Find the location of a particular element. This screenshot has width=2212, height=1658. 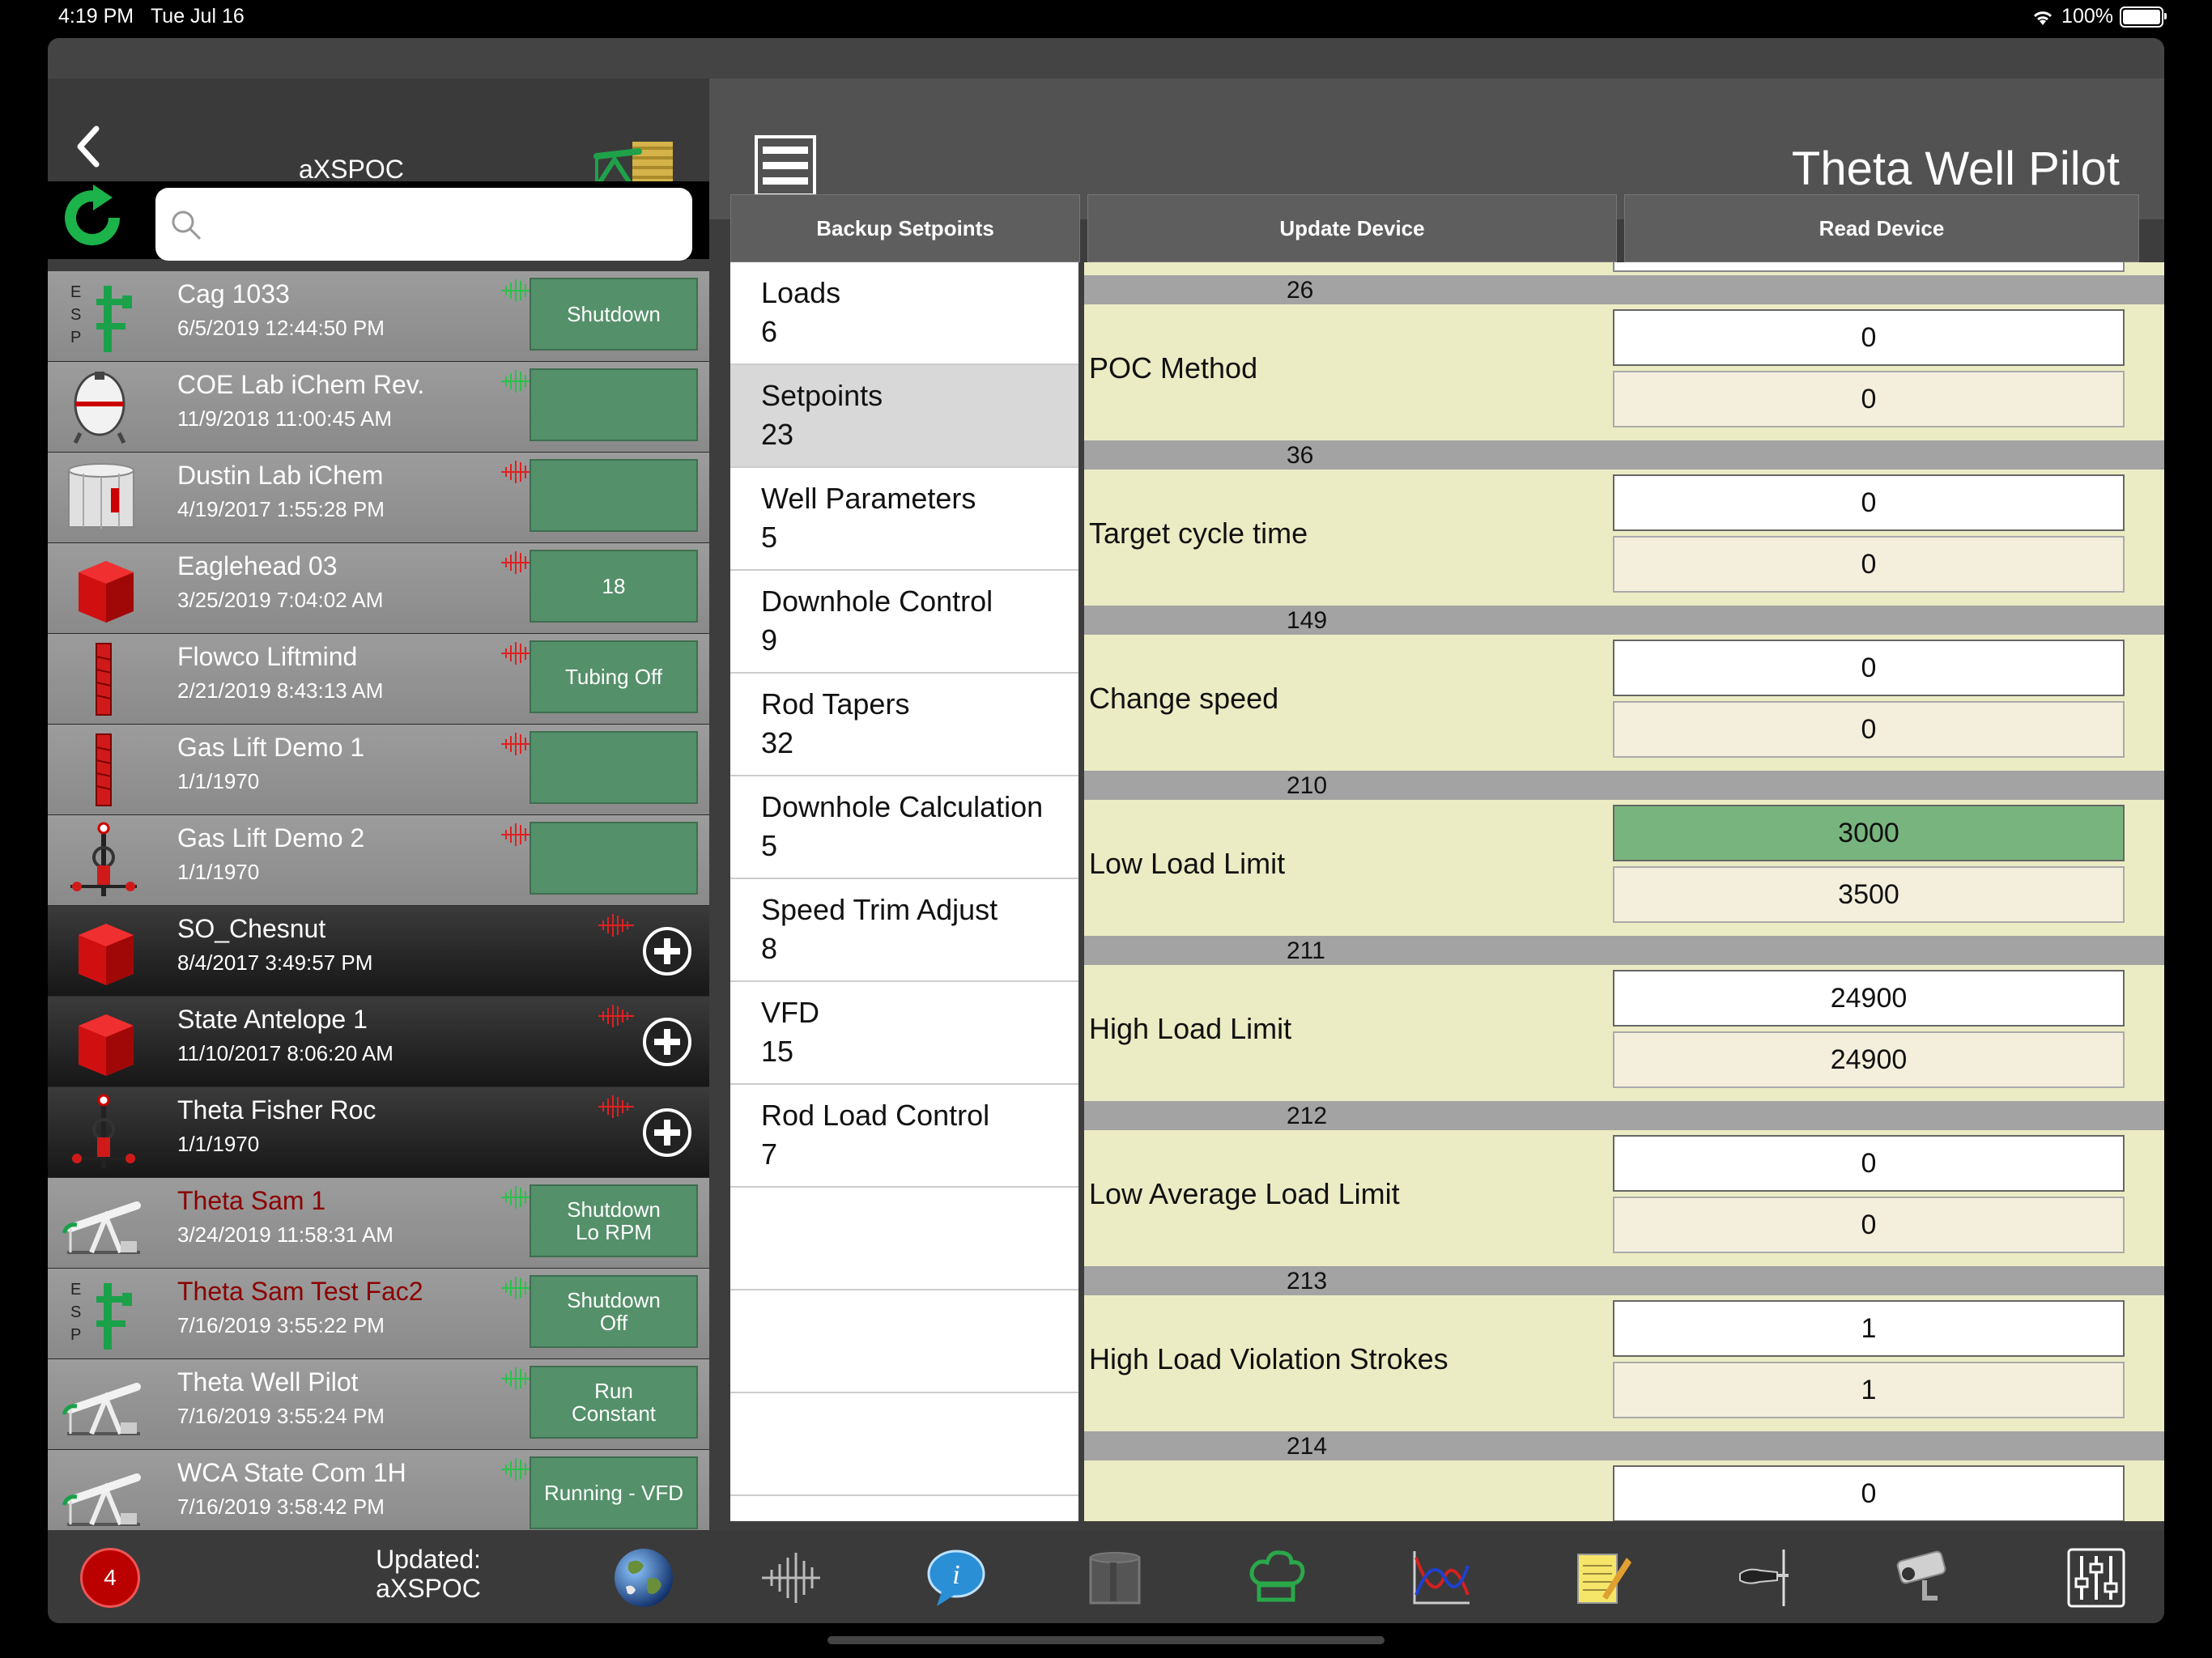

security-camera-icon is located at coordinates (1925, 1577).